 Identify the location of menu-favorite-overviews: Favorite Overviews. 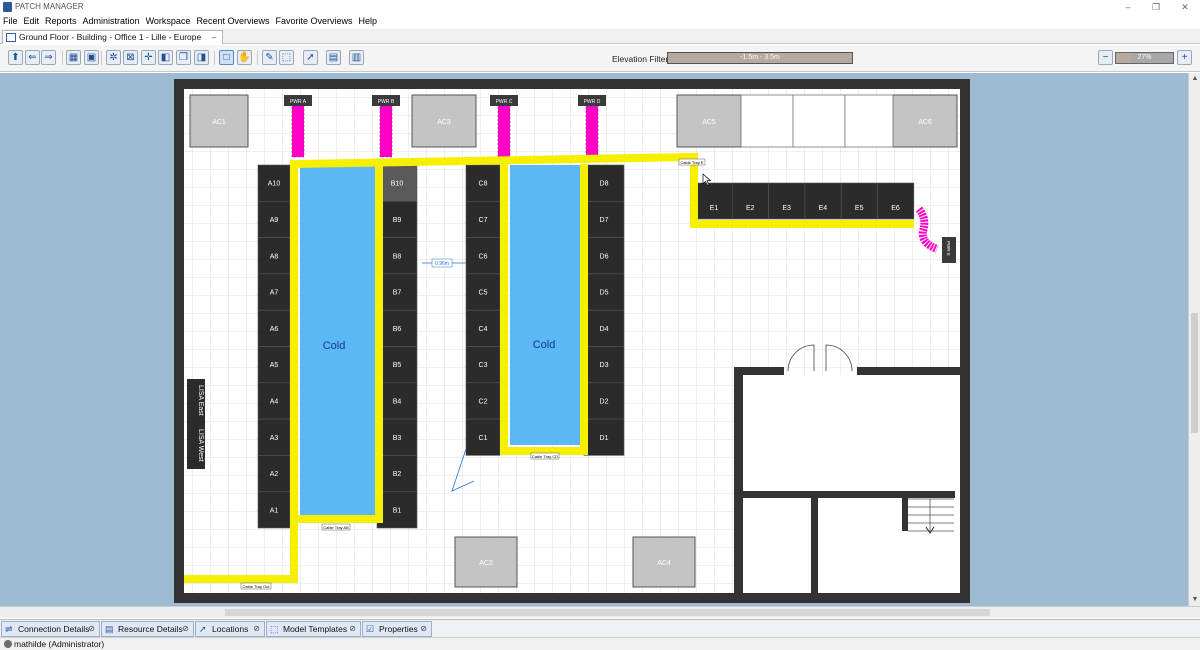
(313, 21).